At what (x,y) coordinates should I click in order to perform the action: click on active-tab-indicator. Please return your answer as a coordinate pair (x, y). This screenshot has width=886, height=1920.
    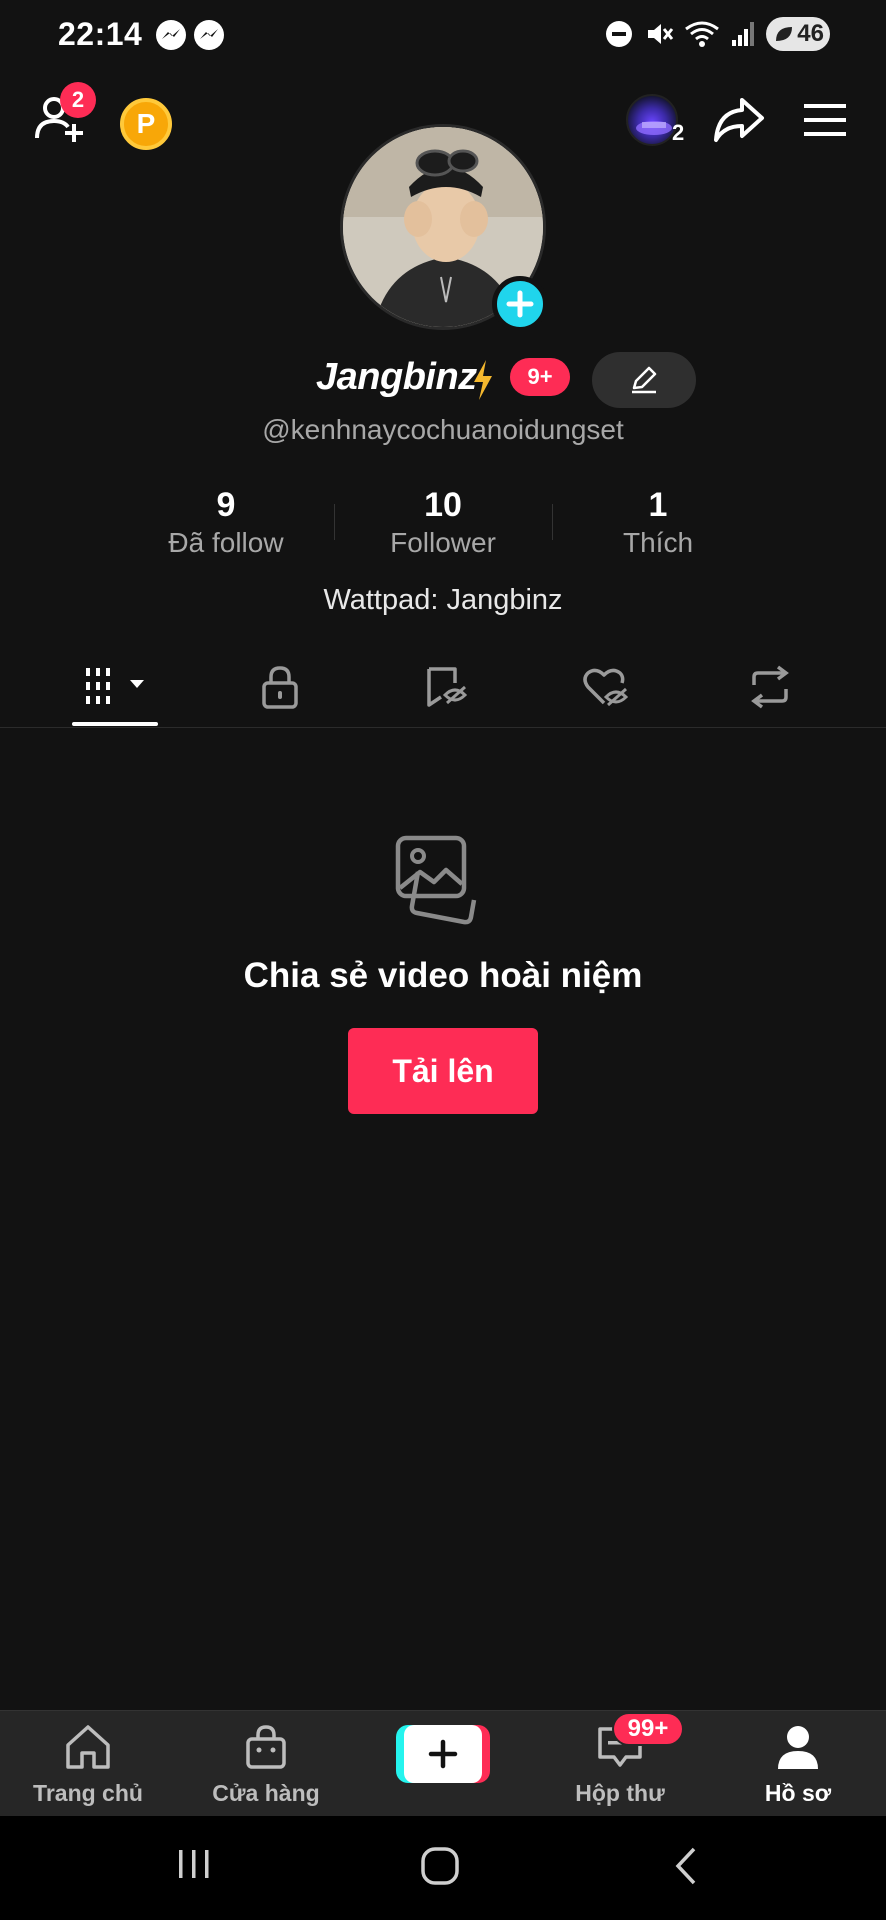
    Looking at the image, I should click on (115, 724).